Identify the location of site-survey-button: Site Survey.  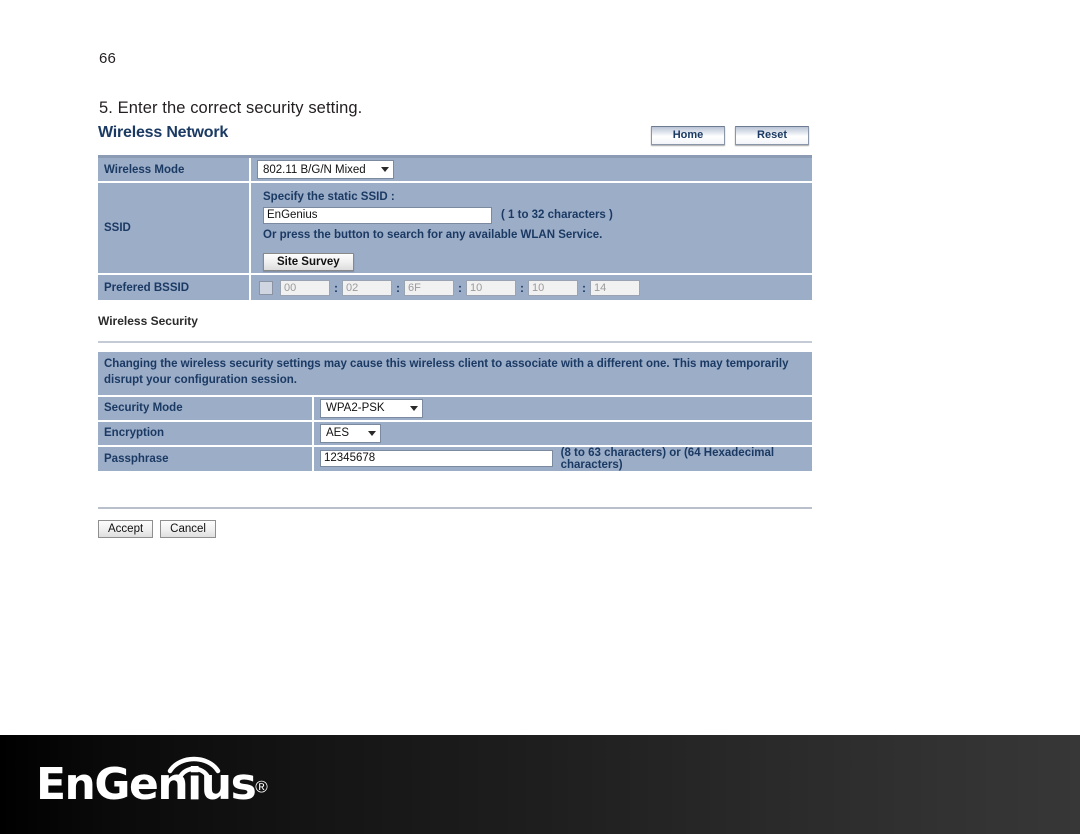
(308, 261).